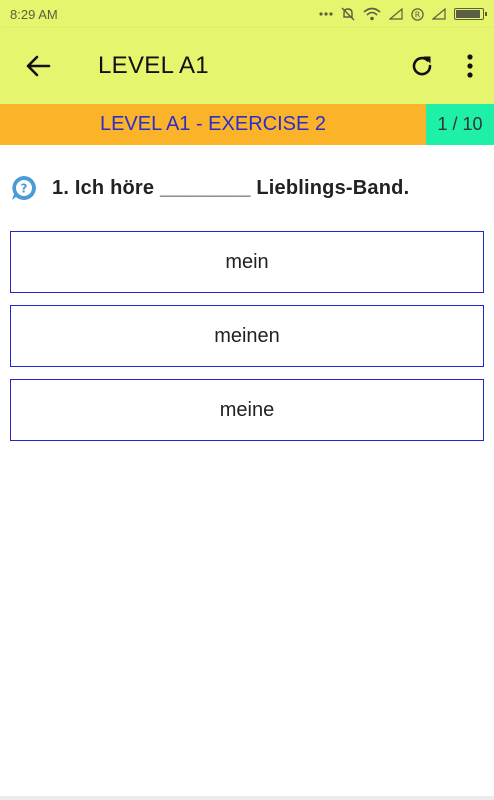 This screenshot has width=494, height=800. I want to click on status-time: 8:29 AM, so click(34, 14).